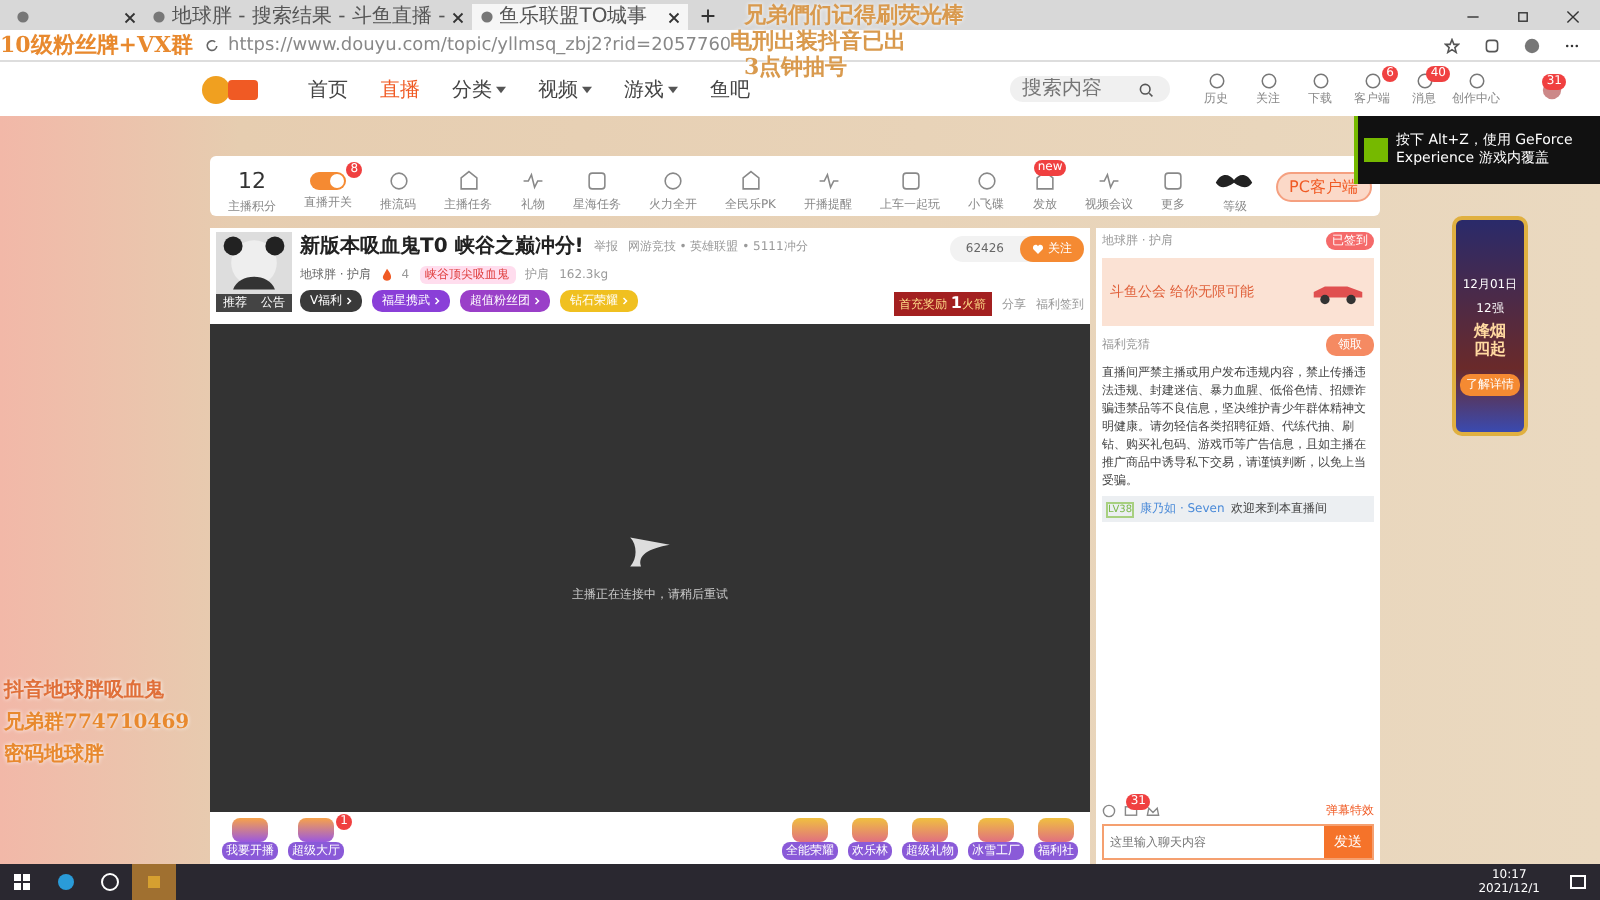 This screenshot has height=900, width=1600. What do you see at coordinates (479, 89) in the screenshot?
I see `nav-link: 分类` at bounding box center [479, 89].